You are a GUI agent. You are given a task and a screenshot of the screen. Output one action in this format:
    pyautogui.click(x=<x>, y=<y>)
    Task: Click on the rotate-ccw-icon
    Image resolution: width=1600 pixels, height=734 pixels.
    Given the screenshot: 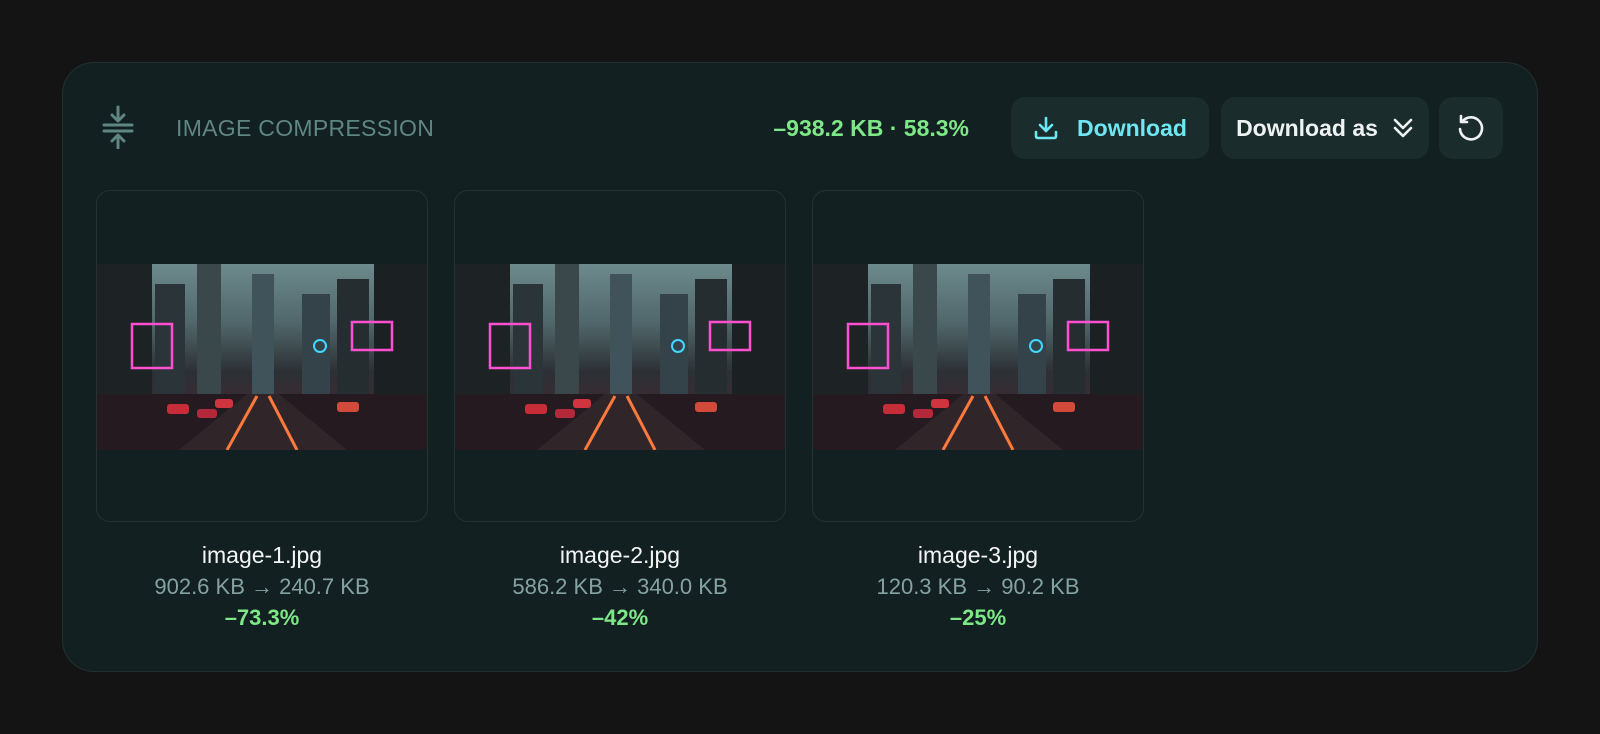 What is the action you would take?
    pyautogui.click(x=1471, y=128)
    